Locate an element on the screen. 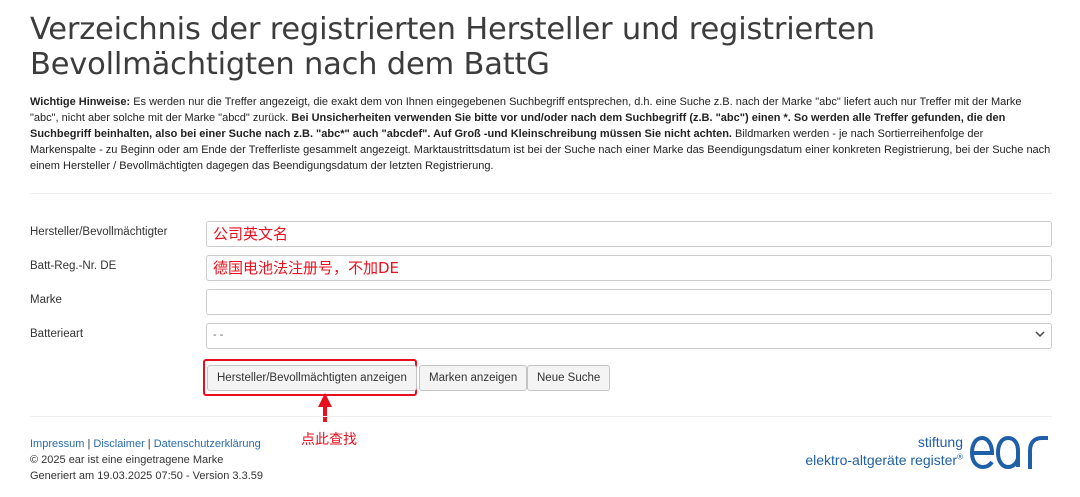  logo-line-2-text: elektro-altgeräte register is located at coordinates (881, 460).